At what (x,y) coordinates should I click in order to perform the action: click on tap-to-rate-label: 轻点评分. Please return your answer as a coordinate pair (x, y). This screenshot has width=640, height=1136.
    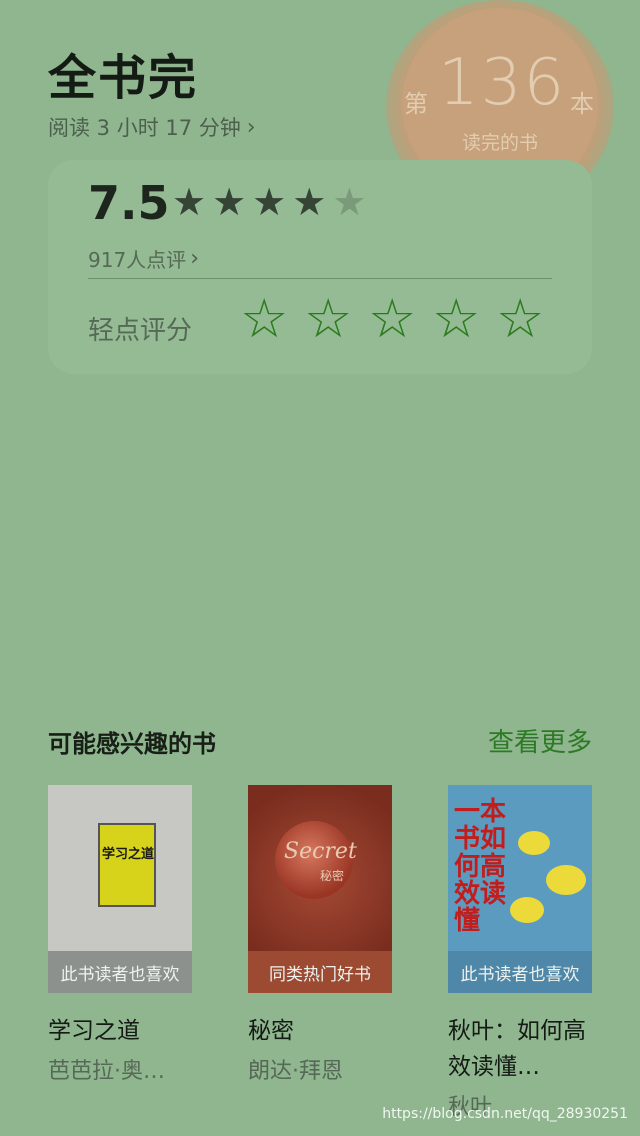
    Looking at the image, I should click on (140, 331).